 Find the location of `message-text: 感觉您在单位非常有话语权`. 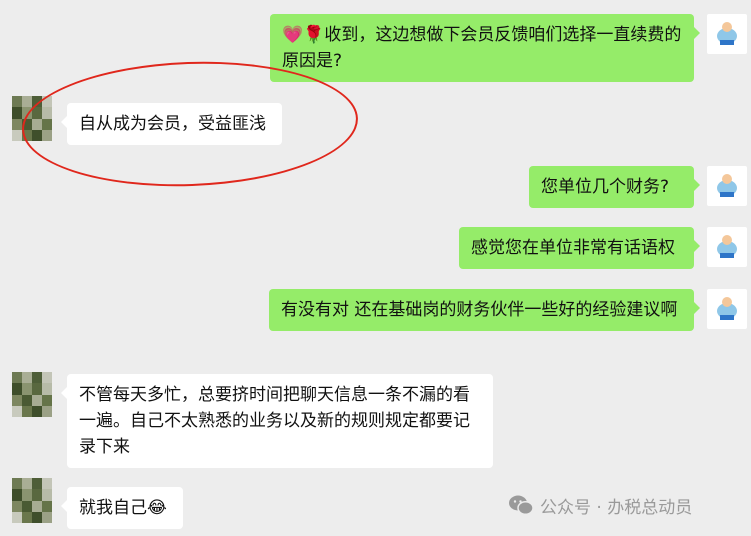

message-text: 感觉您在单位非常有话语权 is located at coordinates (573, 248).